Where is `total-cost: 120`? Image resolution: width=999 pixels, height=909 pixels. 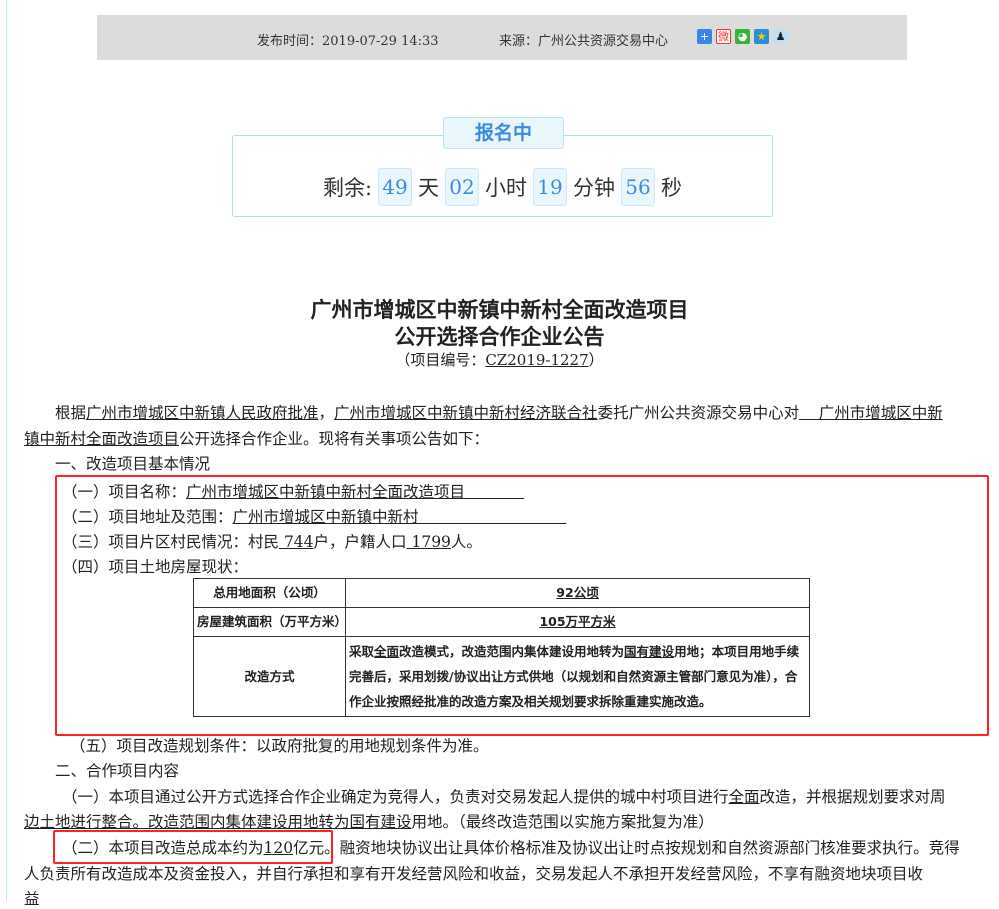 total-cost: 120 is located at coordinates (278, 848).